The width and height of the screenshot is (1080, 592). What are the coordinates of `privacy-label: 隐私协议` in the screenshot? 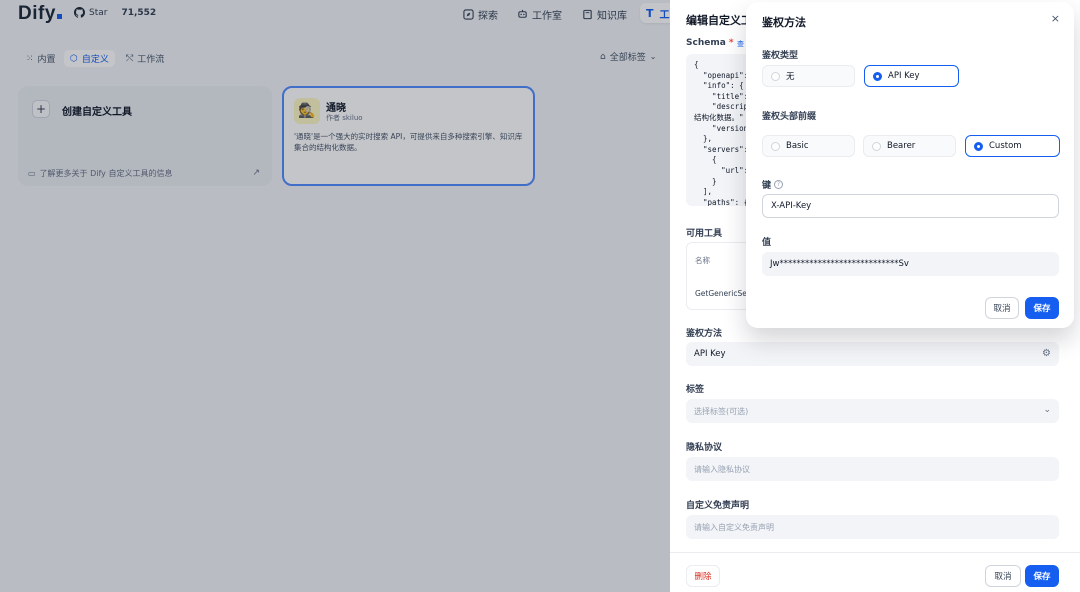 It's located at (704, 448).